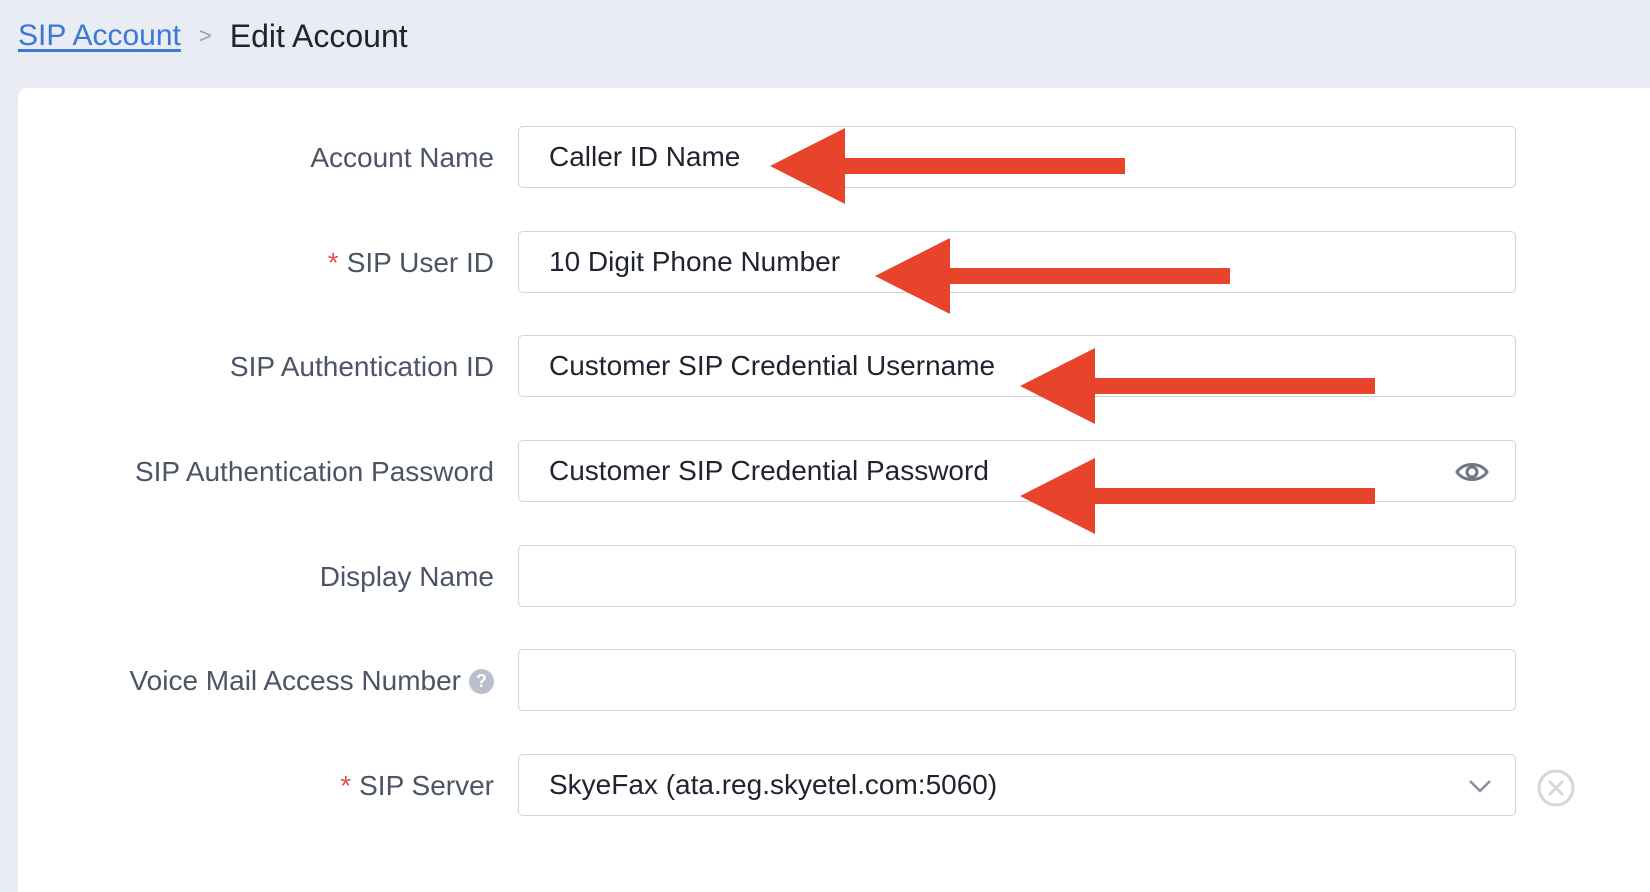 This screenshot has width=1650, height=892. Describe the element at coordinates (213, 36) in the screenshot. I see `breadcrumb: SIP Account > Edit Account` at that location.